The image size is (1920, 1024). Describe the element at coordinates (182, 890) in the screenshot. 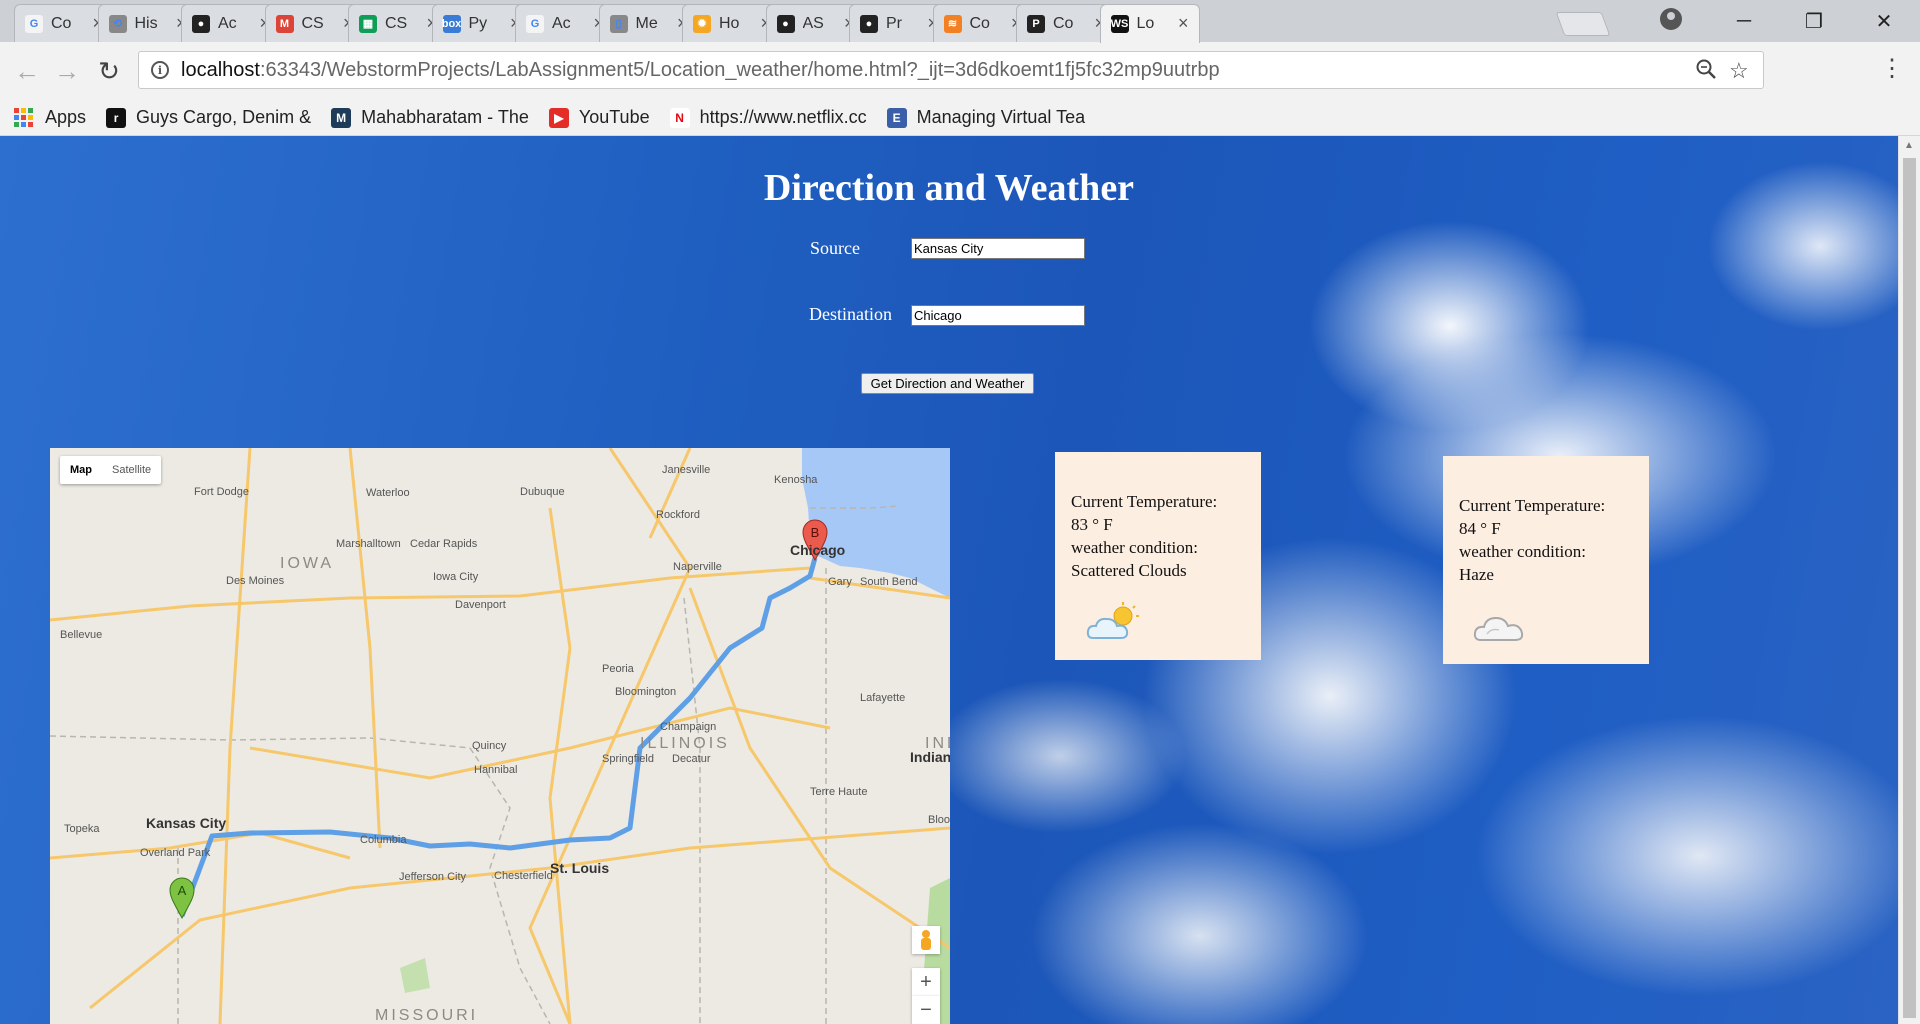

I see `marker-a-label: A` at that location.